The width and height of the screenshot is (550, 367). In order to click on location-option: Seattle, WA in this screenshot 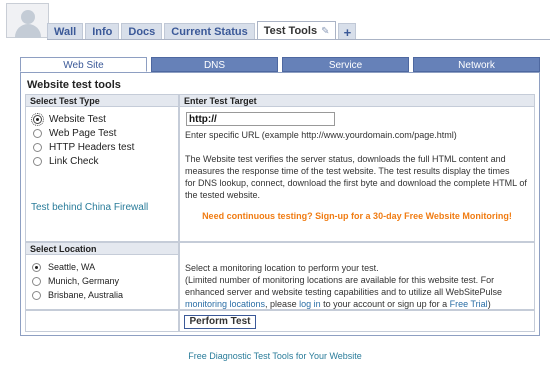, I will do `click(77, 267)`.